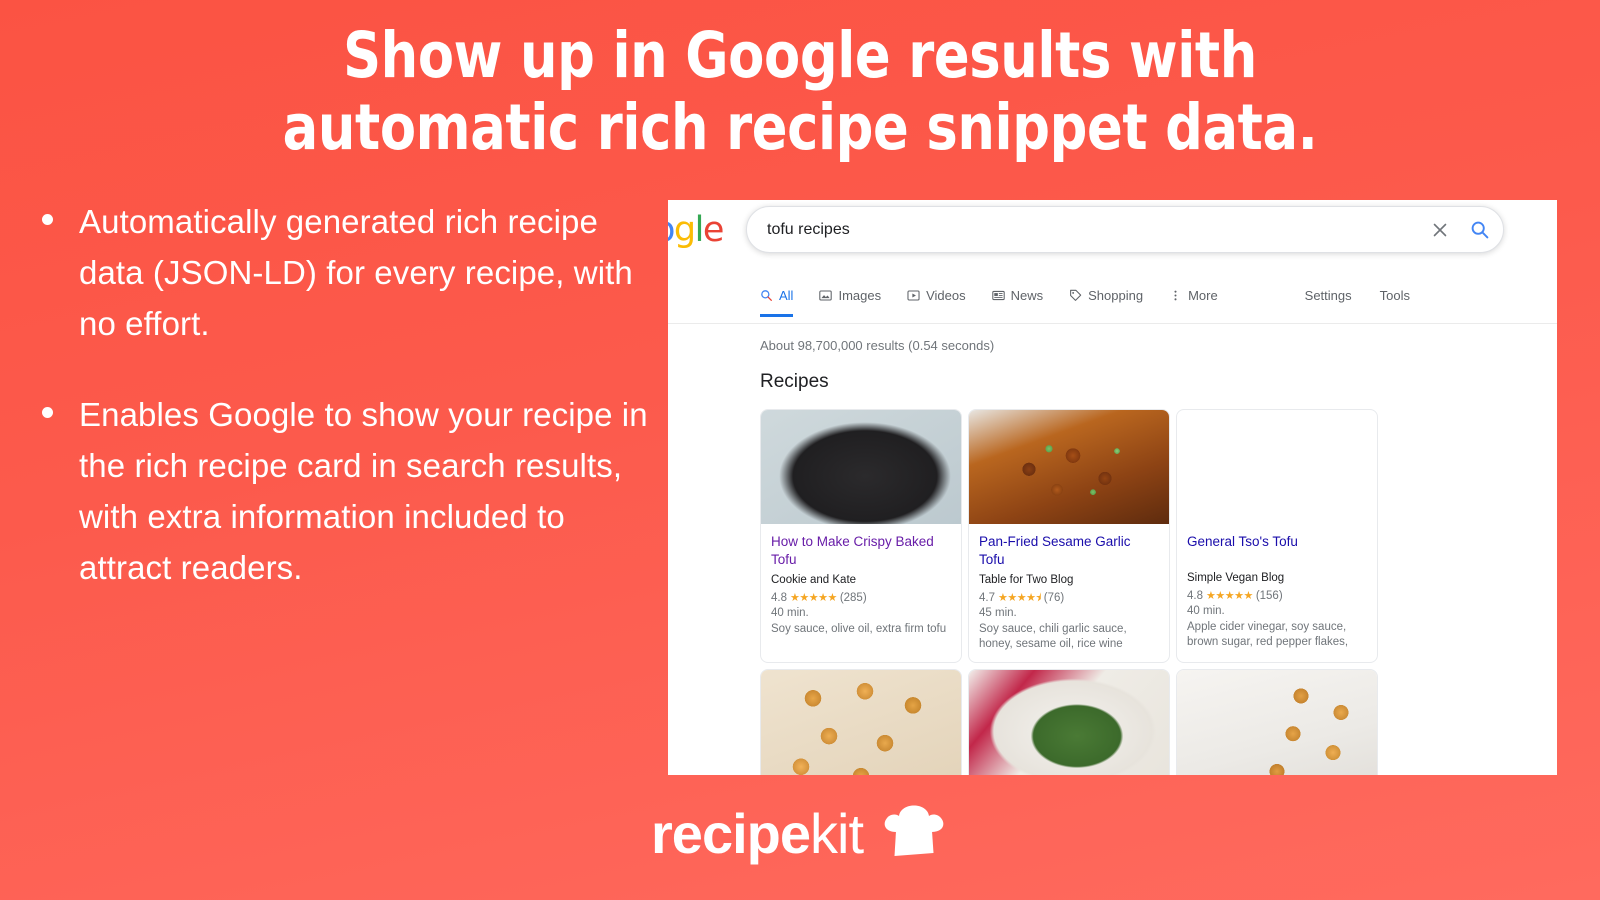  I want to click on google-logo: ogle, so click(696, 230).